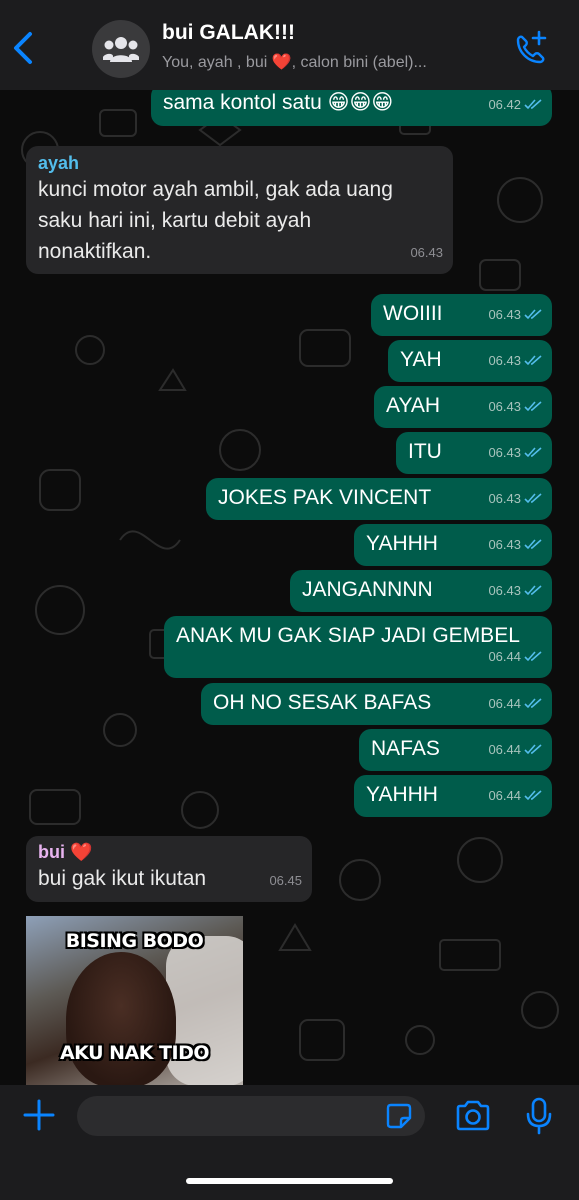 This screenshot has width=579, height=1200. Describe the element at coordinates (421, 359) in the screenshot. I see `message-text: YAH` at that location.